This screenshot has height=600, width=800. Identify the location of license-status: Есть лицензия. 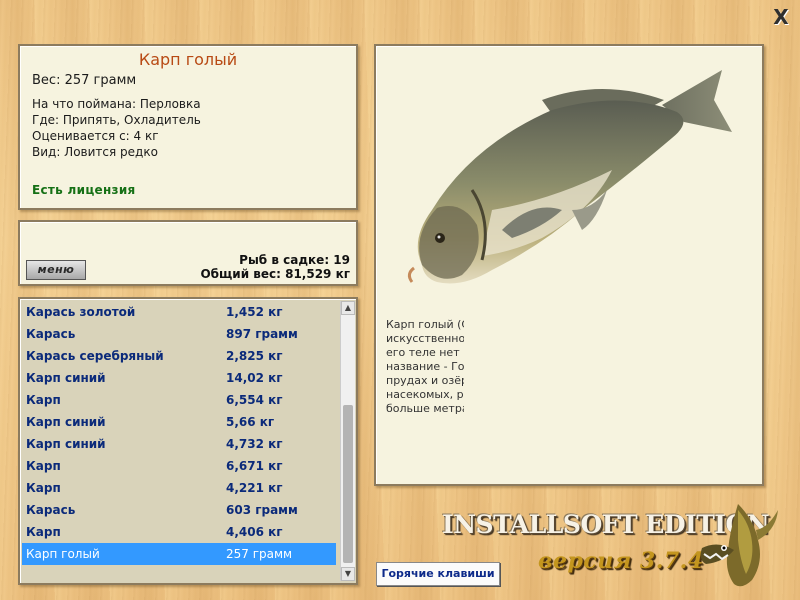
(84, 190).